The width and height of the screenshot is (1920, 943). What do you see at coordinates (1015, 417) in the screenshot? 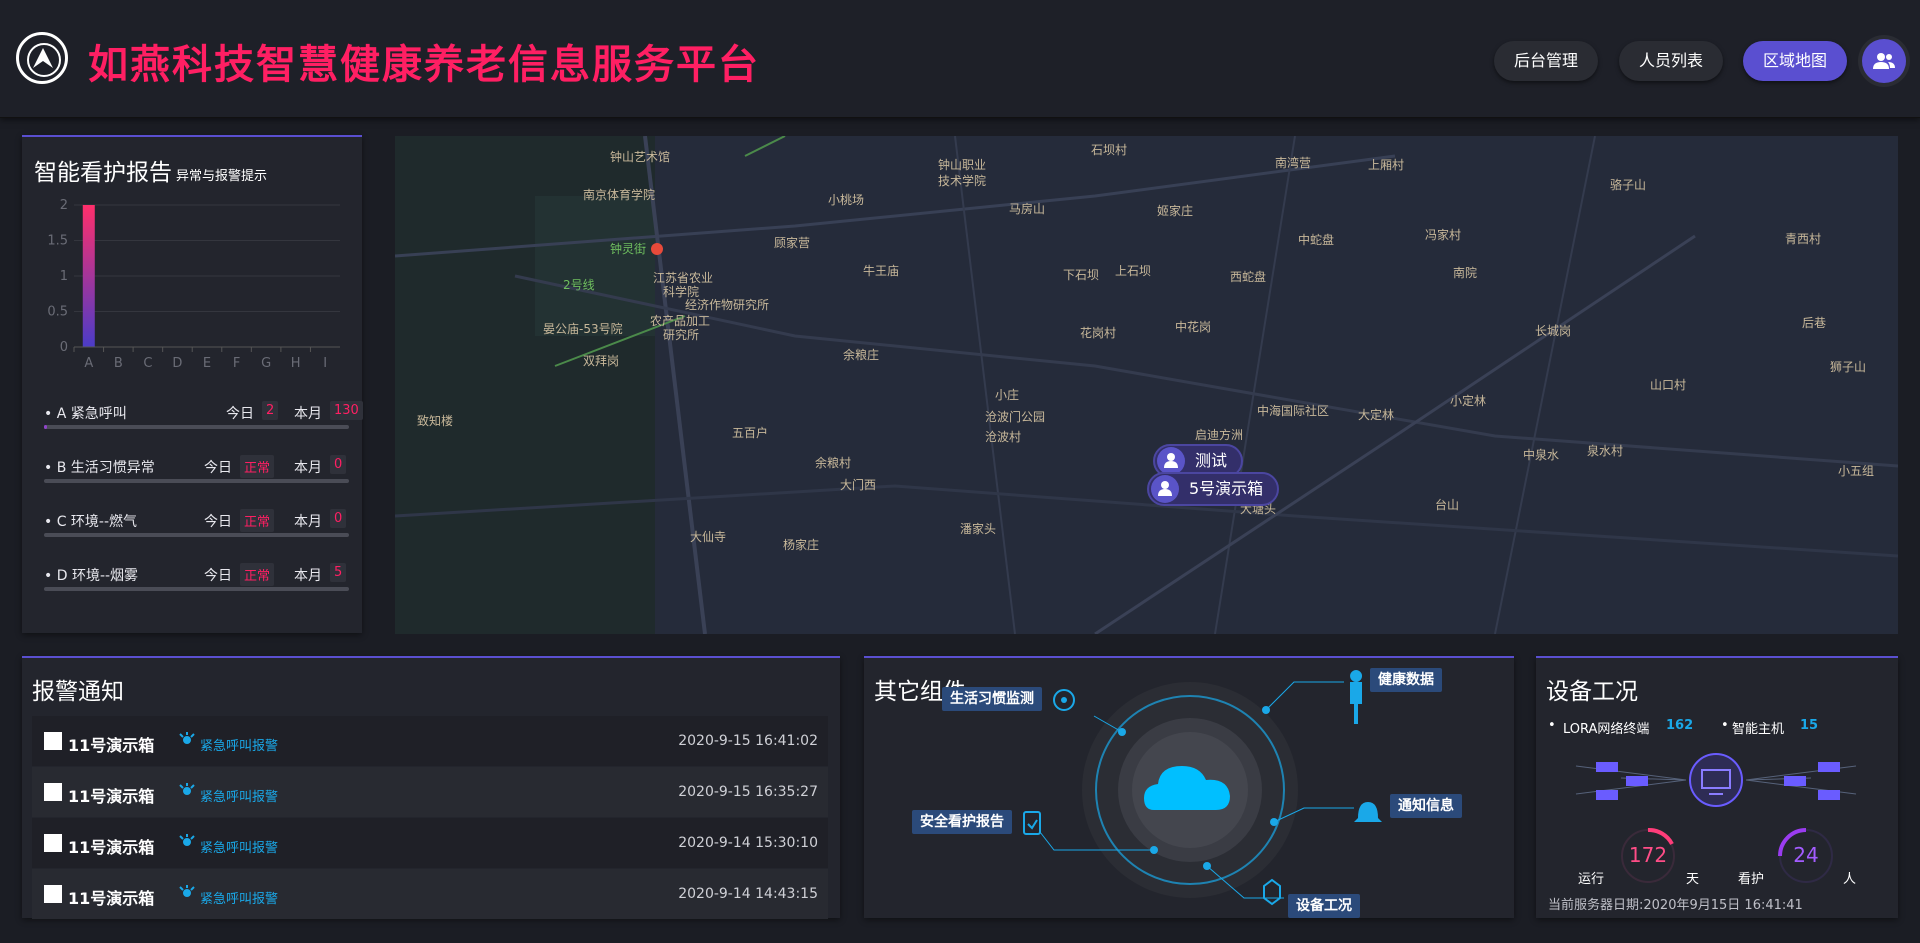
I see `map-label: 沧波门公园` at bounding box center [1015, 417].